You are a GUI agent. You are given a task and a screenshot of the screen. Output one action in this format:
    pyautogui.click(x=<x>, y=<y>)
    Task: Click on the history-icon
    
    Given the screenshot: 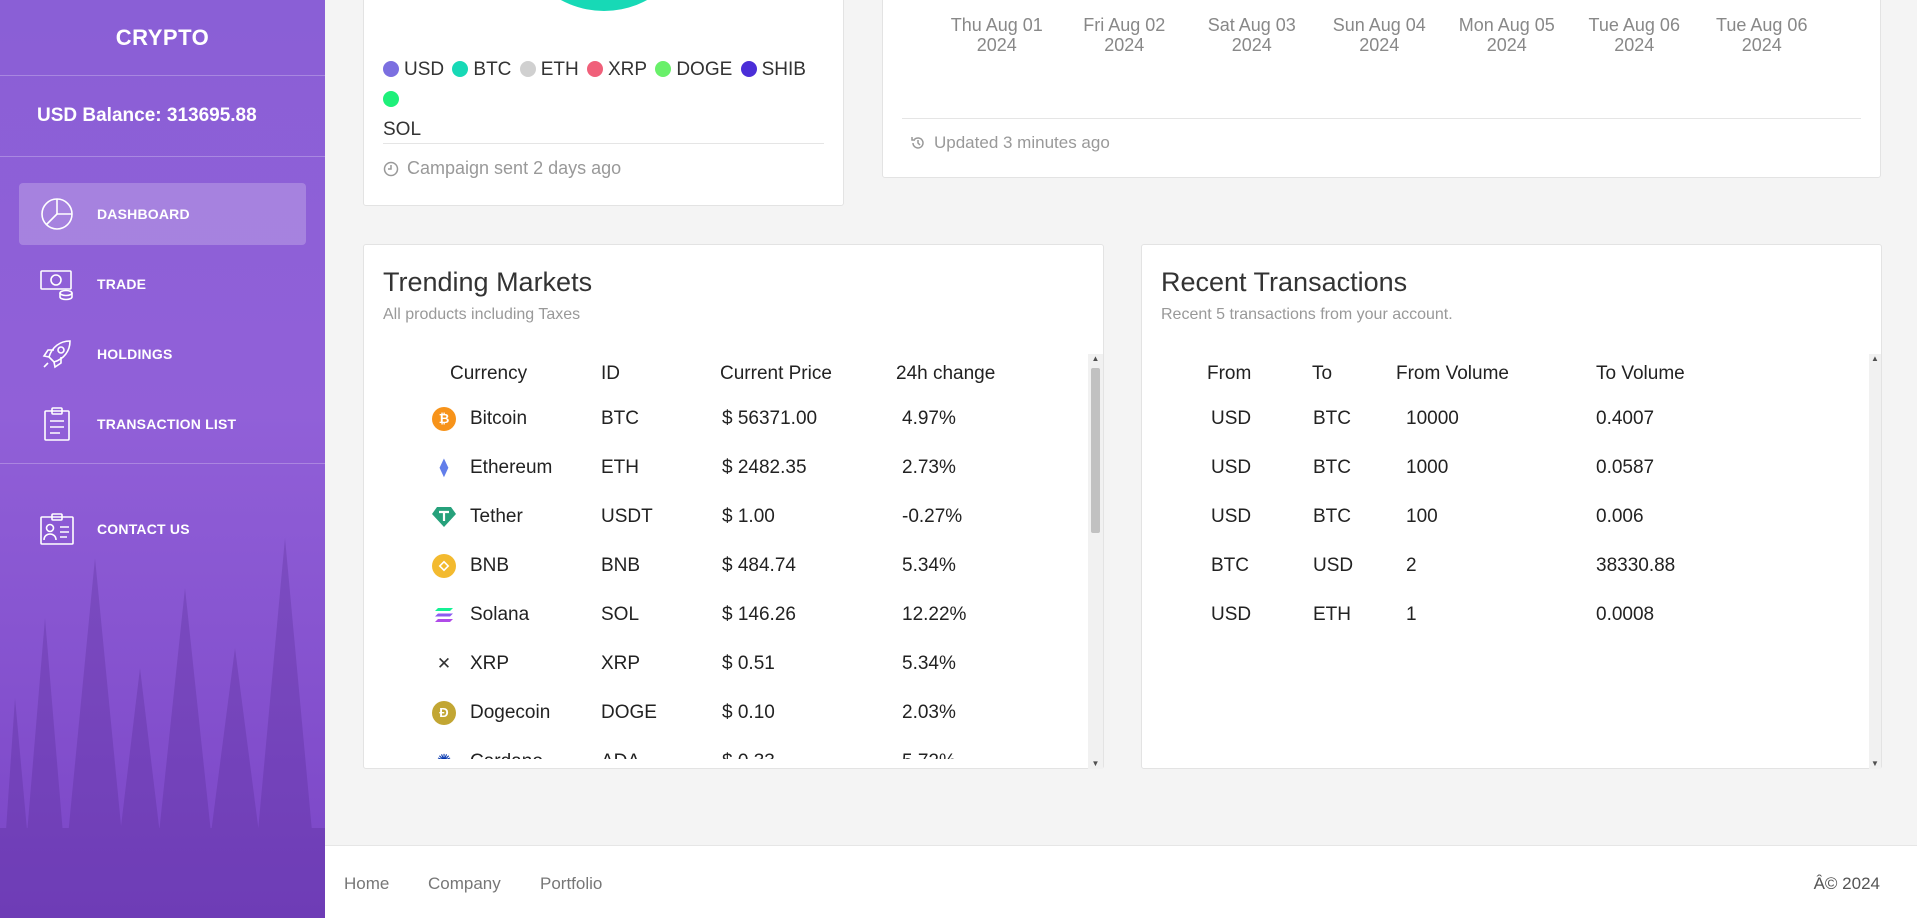 What is the action you would take?
    pyautogui.click(x=918, y=143)
    